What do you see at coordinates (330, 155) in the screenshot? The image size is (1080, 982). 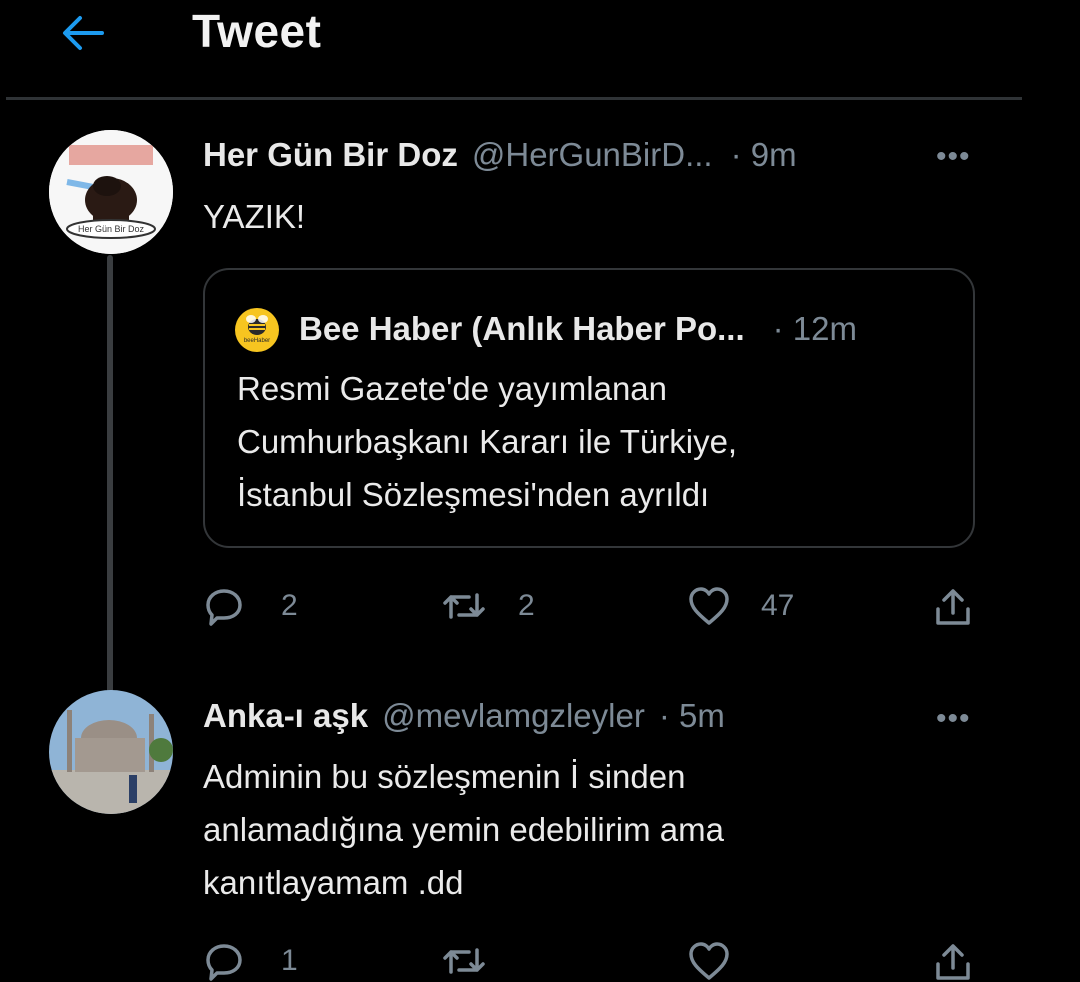 I see `author-name: Her Gün Bir Doz` at bounding box center [330, 155].